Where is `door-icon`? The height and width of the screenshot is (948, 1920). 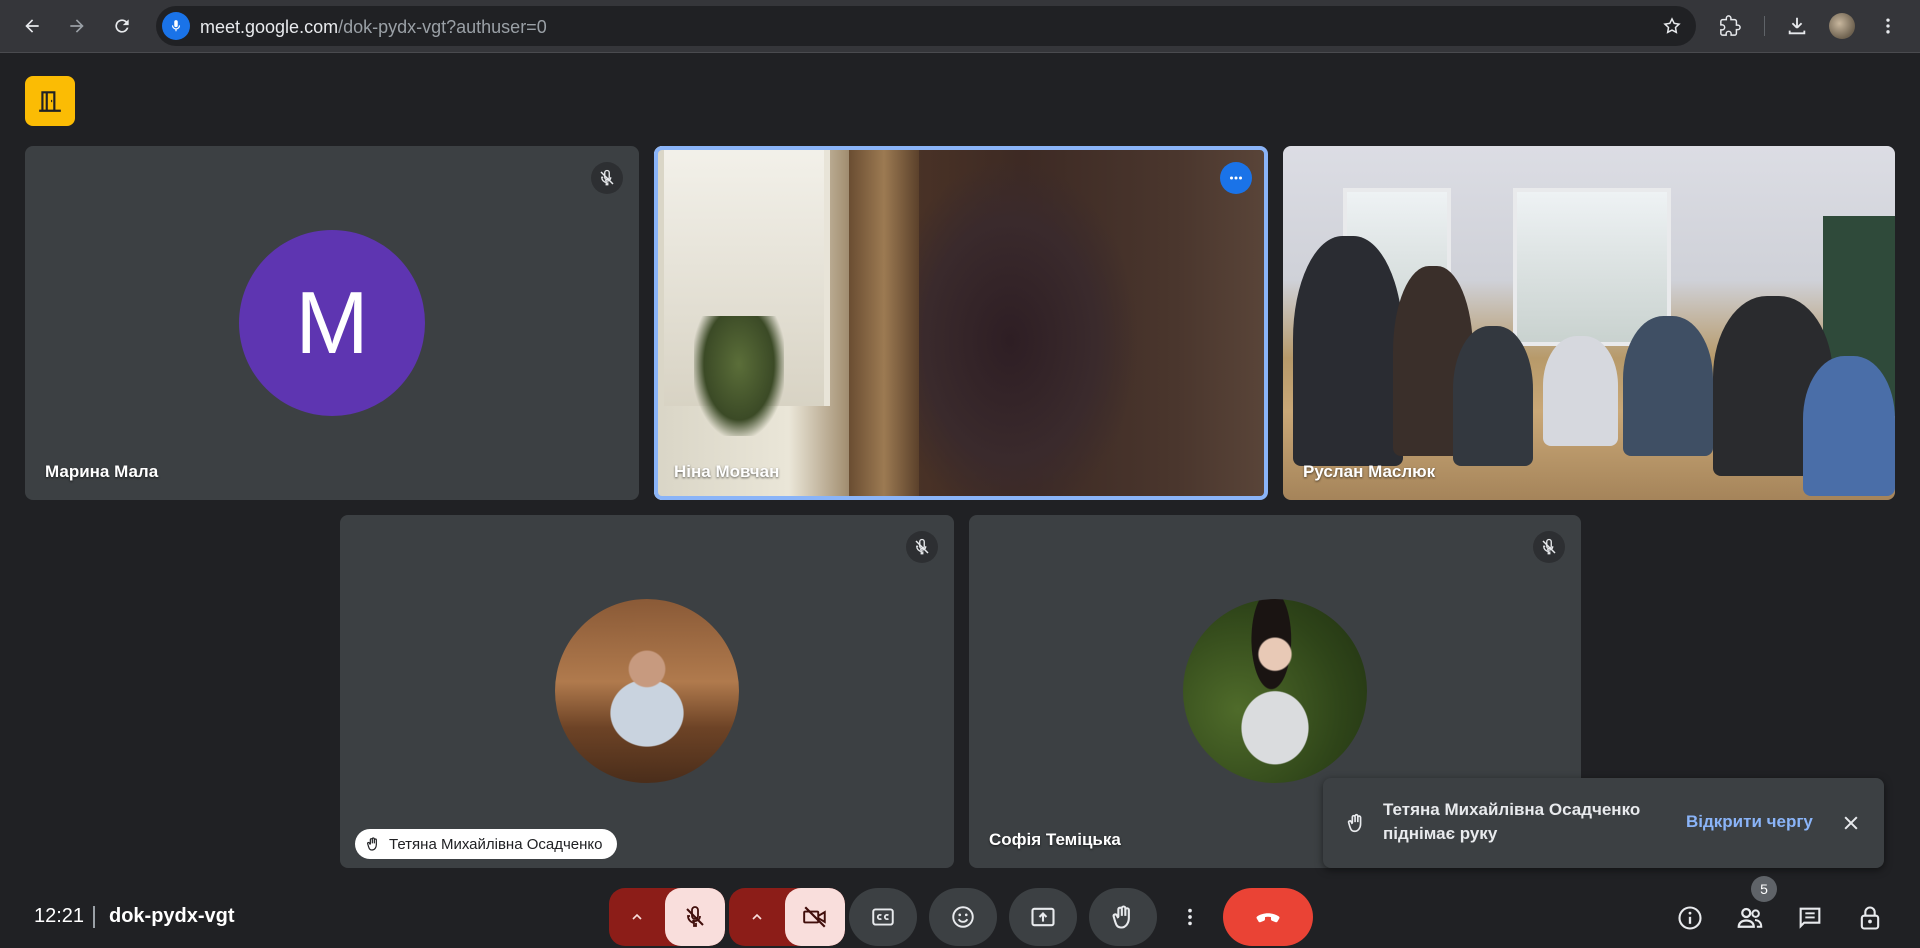 door-icon is located at coordinates (50, 101).